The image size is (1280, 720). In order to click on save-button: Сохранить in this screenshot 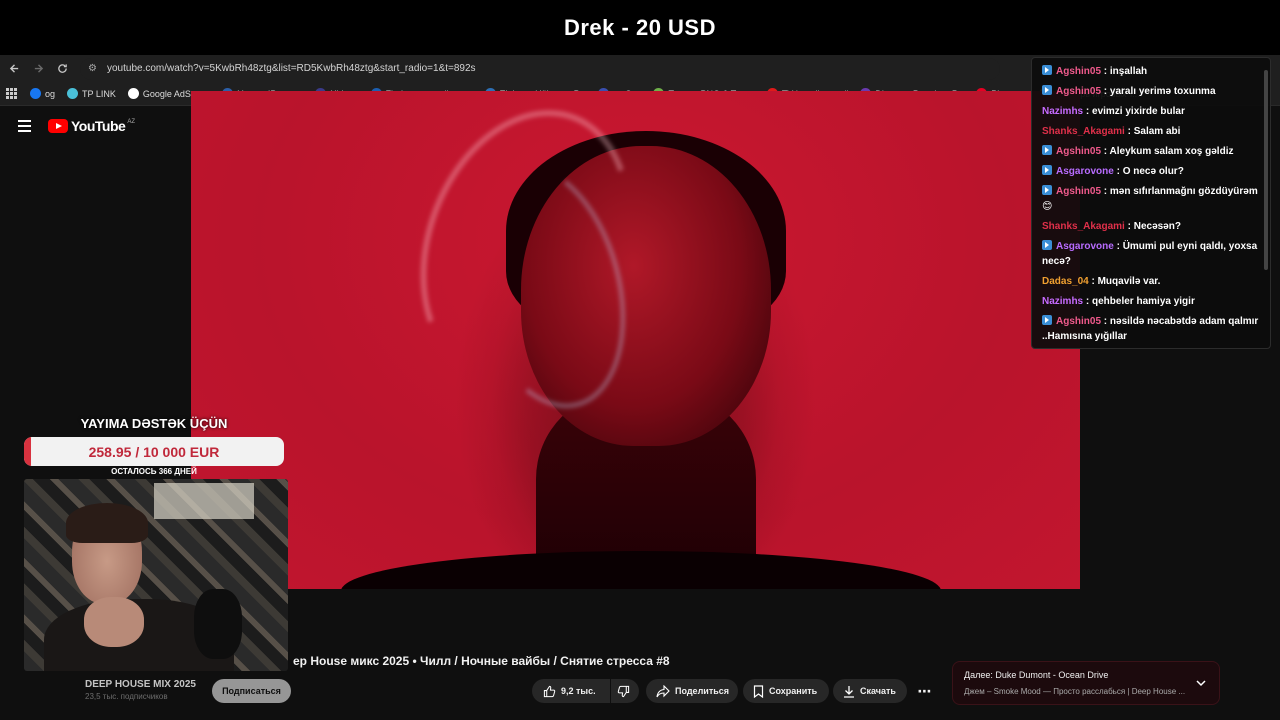, I will do `click(786, 691)`.